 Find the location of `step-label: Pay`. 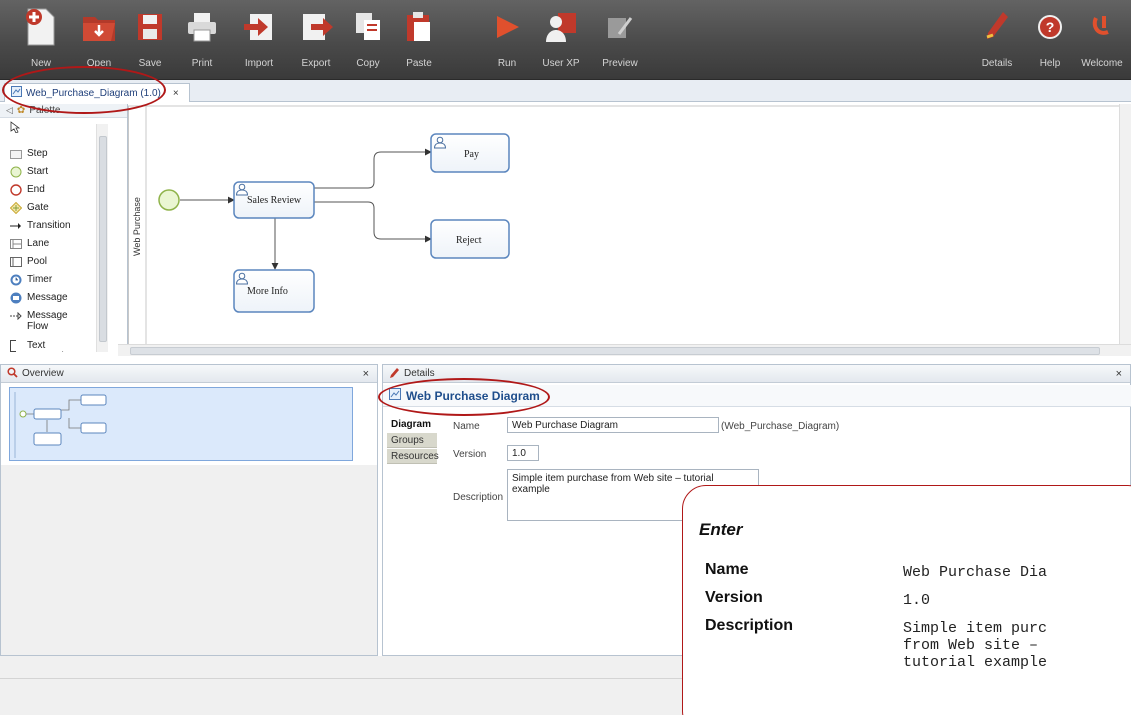

step-label: Pay is located at coordinates (471, 154).